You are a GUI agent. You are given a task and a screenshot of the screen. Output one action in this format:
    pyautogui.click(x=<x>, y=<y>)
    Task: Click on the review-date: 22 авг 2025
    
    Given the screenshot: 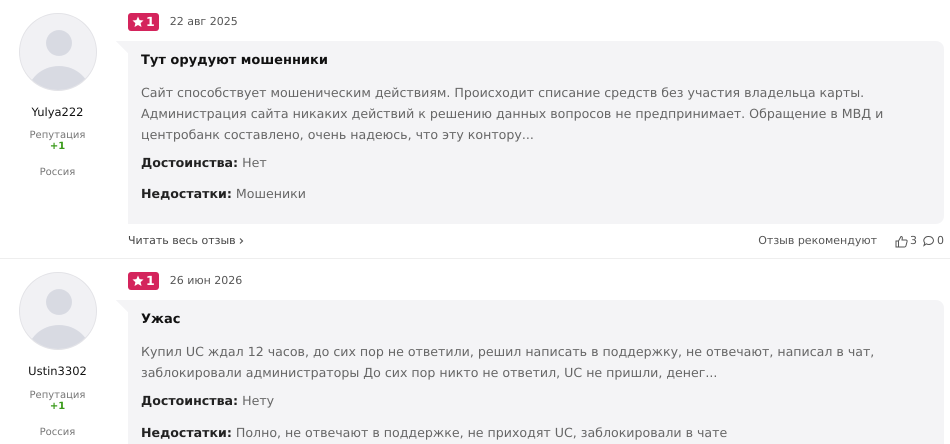 What is the action you would take?
    pyautogui.click(x=204, y=22)
    